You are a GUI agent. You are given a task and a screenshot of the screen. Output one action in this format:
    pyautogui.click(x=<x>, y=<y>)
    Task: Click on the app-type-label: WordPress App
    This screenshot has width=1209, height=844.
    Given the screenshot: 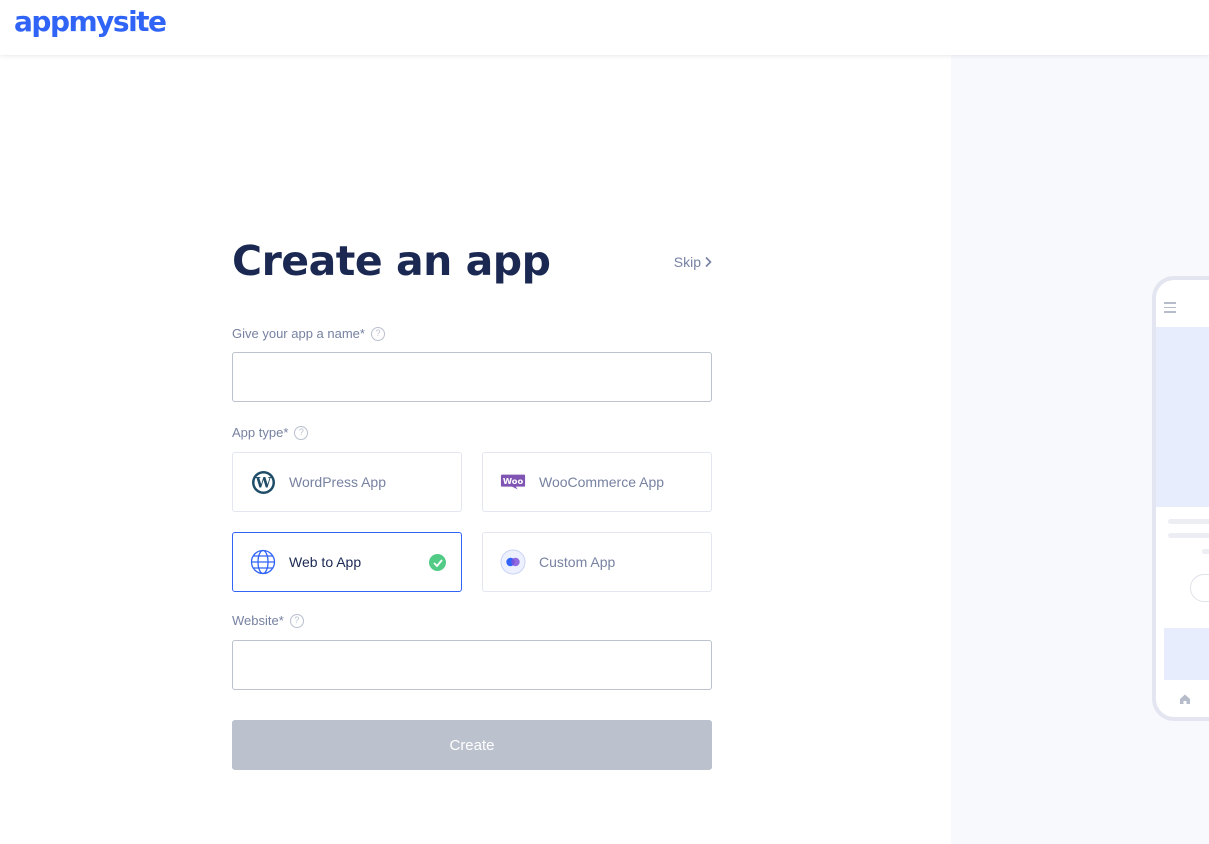 What is the action you would take?
    pyautogui.click(x=338, y=482)
    